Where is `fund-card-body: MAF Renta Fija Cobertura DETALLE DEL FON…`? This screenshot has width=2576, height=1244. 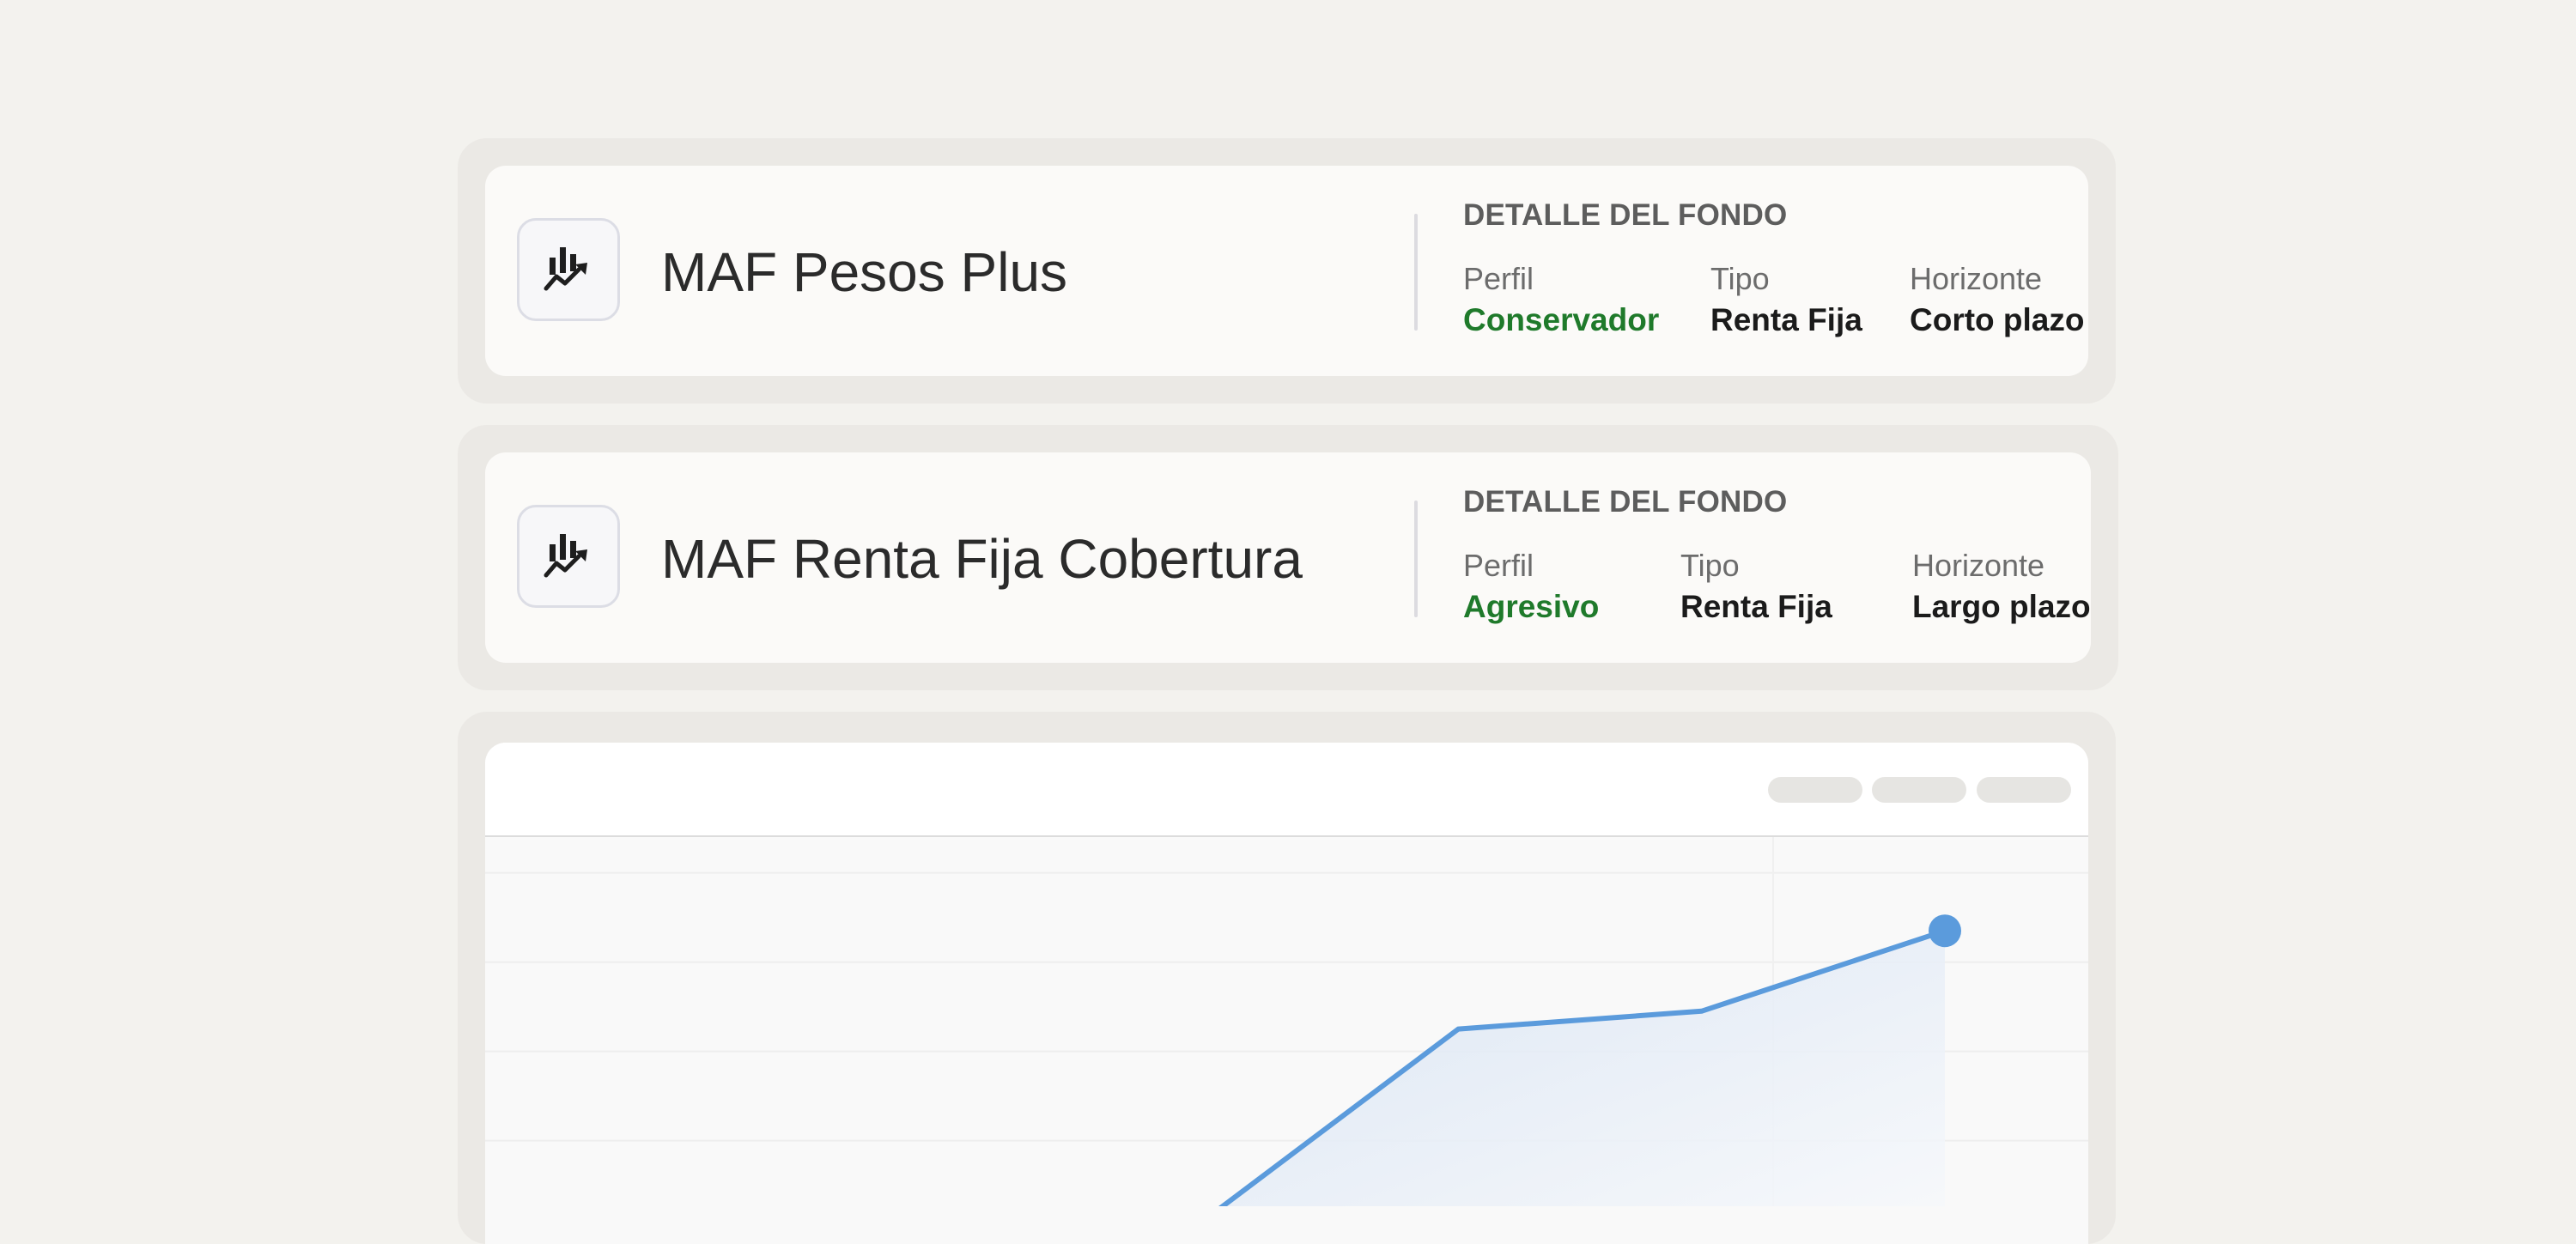 fund-card-body: MAF Renta Fija Cobertura DETALLE DEL FON… is located at coordinates (1288, 558).